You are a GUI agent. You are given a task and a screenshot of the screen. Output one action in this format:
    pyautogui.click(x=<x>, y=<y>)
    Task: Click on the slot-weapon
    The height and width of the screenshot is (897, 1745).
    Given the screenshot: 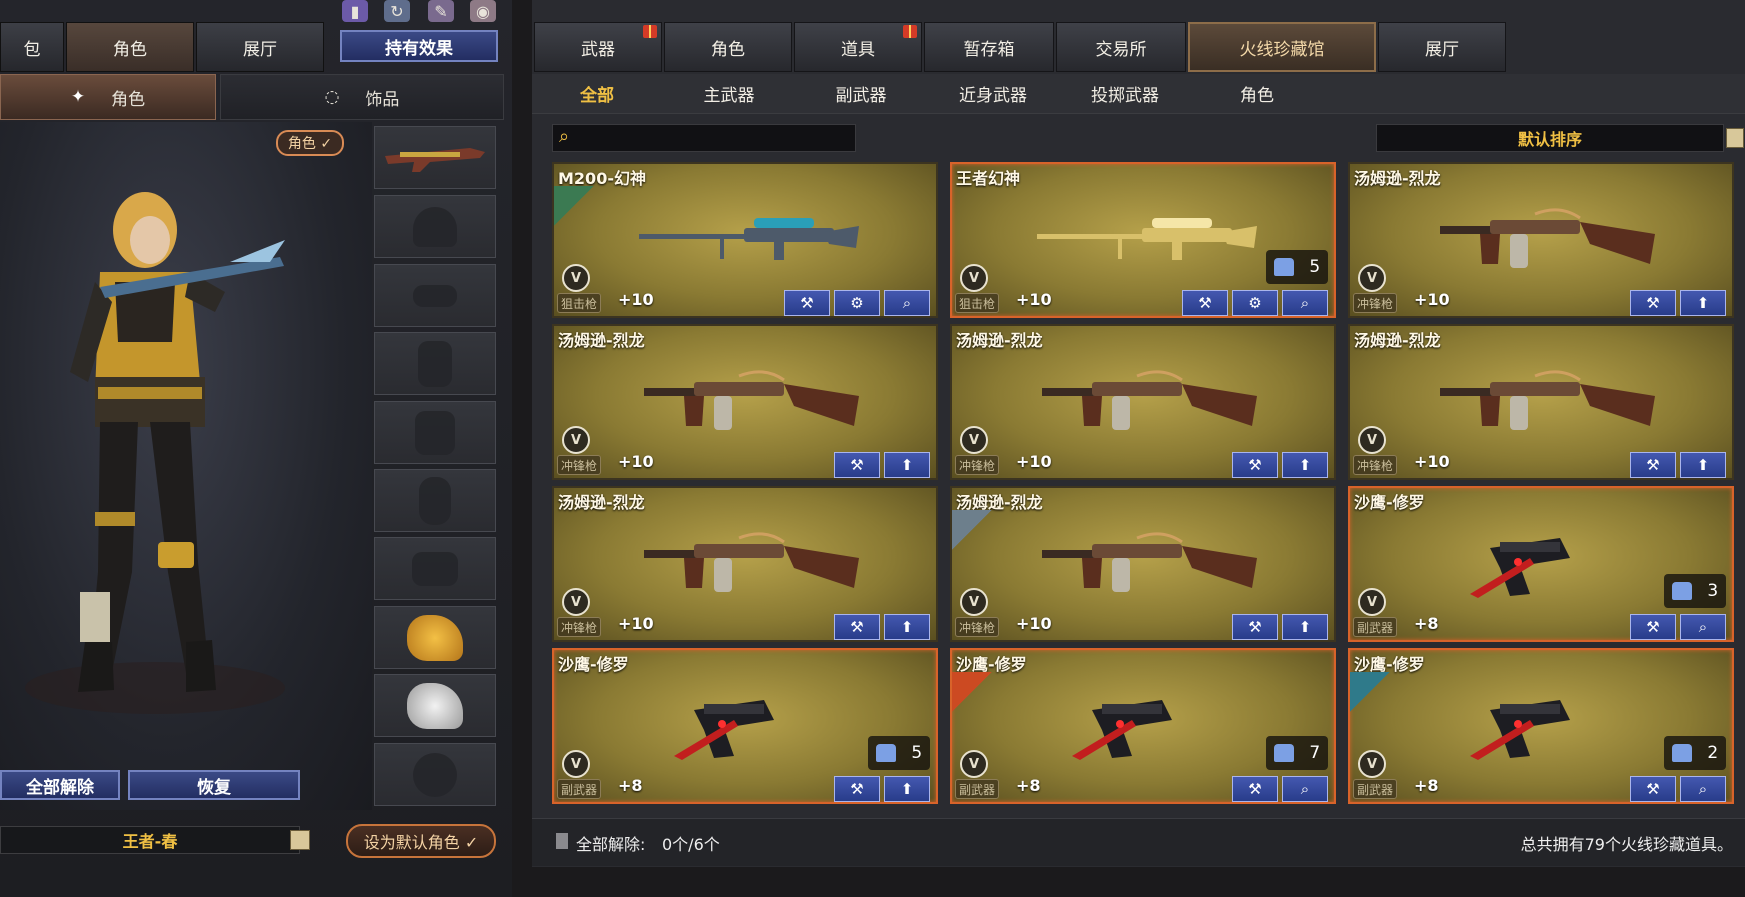 What is the action you would take?
    pyautogui.click(x=435, y=157)
    